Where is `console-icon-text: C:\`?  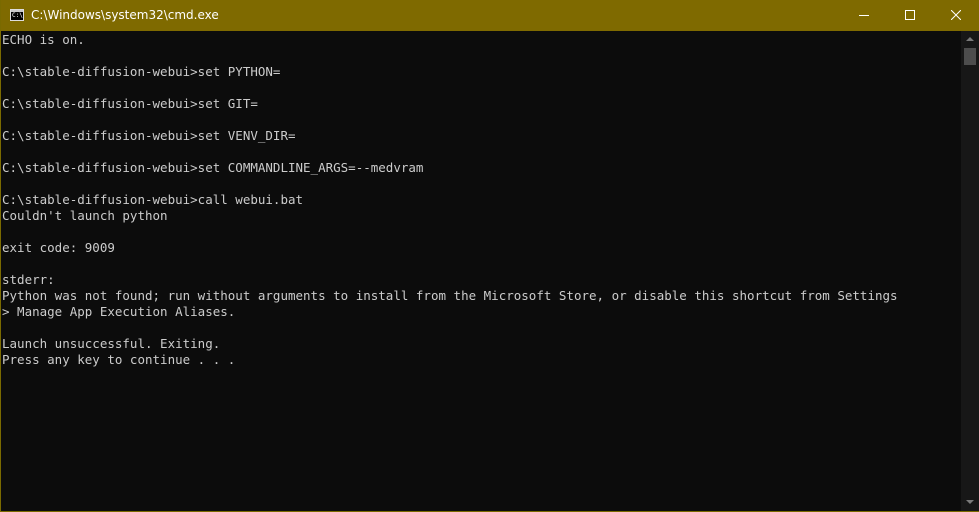
console-icon-text: C:\ is located at coordinates (17, 15).